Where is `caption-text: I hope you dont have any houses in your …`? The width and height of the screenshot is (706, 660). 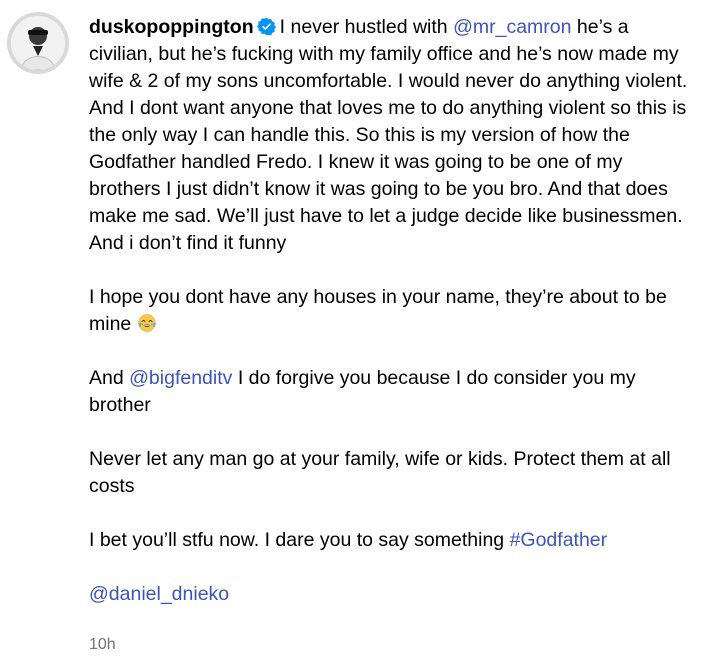
caption-text: I hope you dont have any houses in your … is located at coordinates (378, 310).